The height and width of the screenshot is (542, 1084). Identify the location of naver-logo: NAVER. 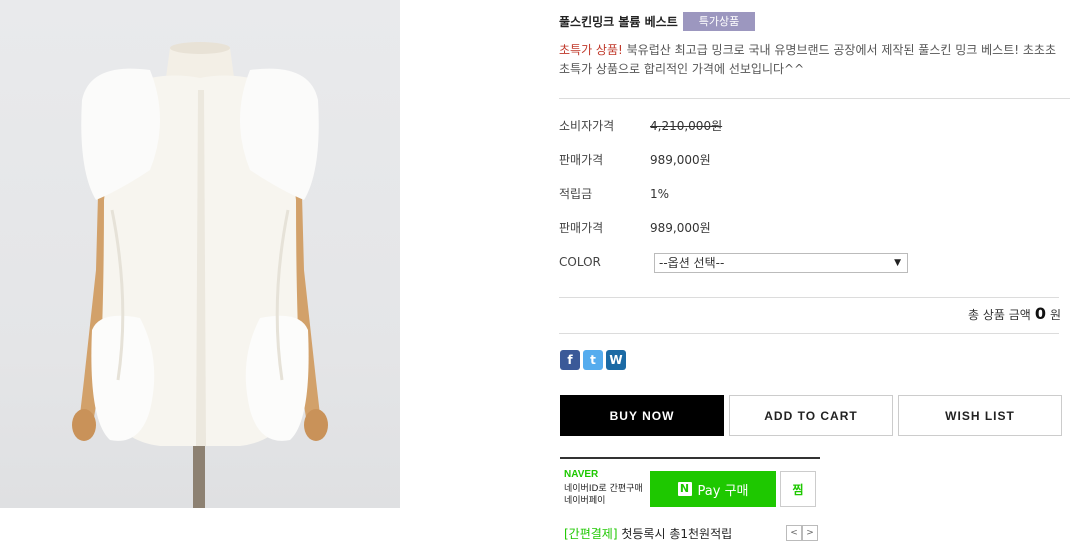
(581, 474).